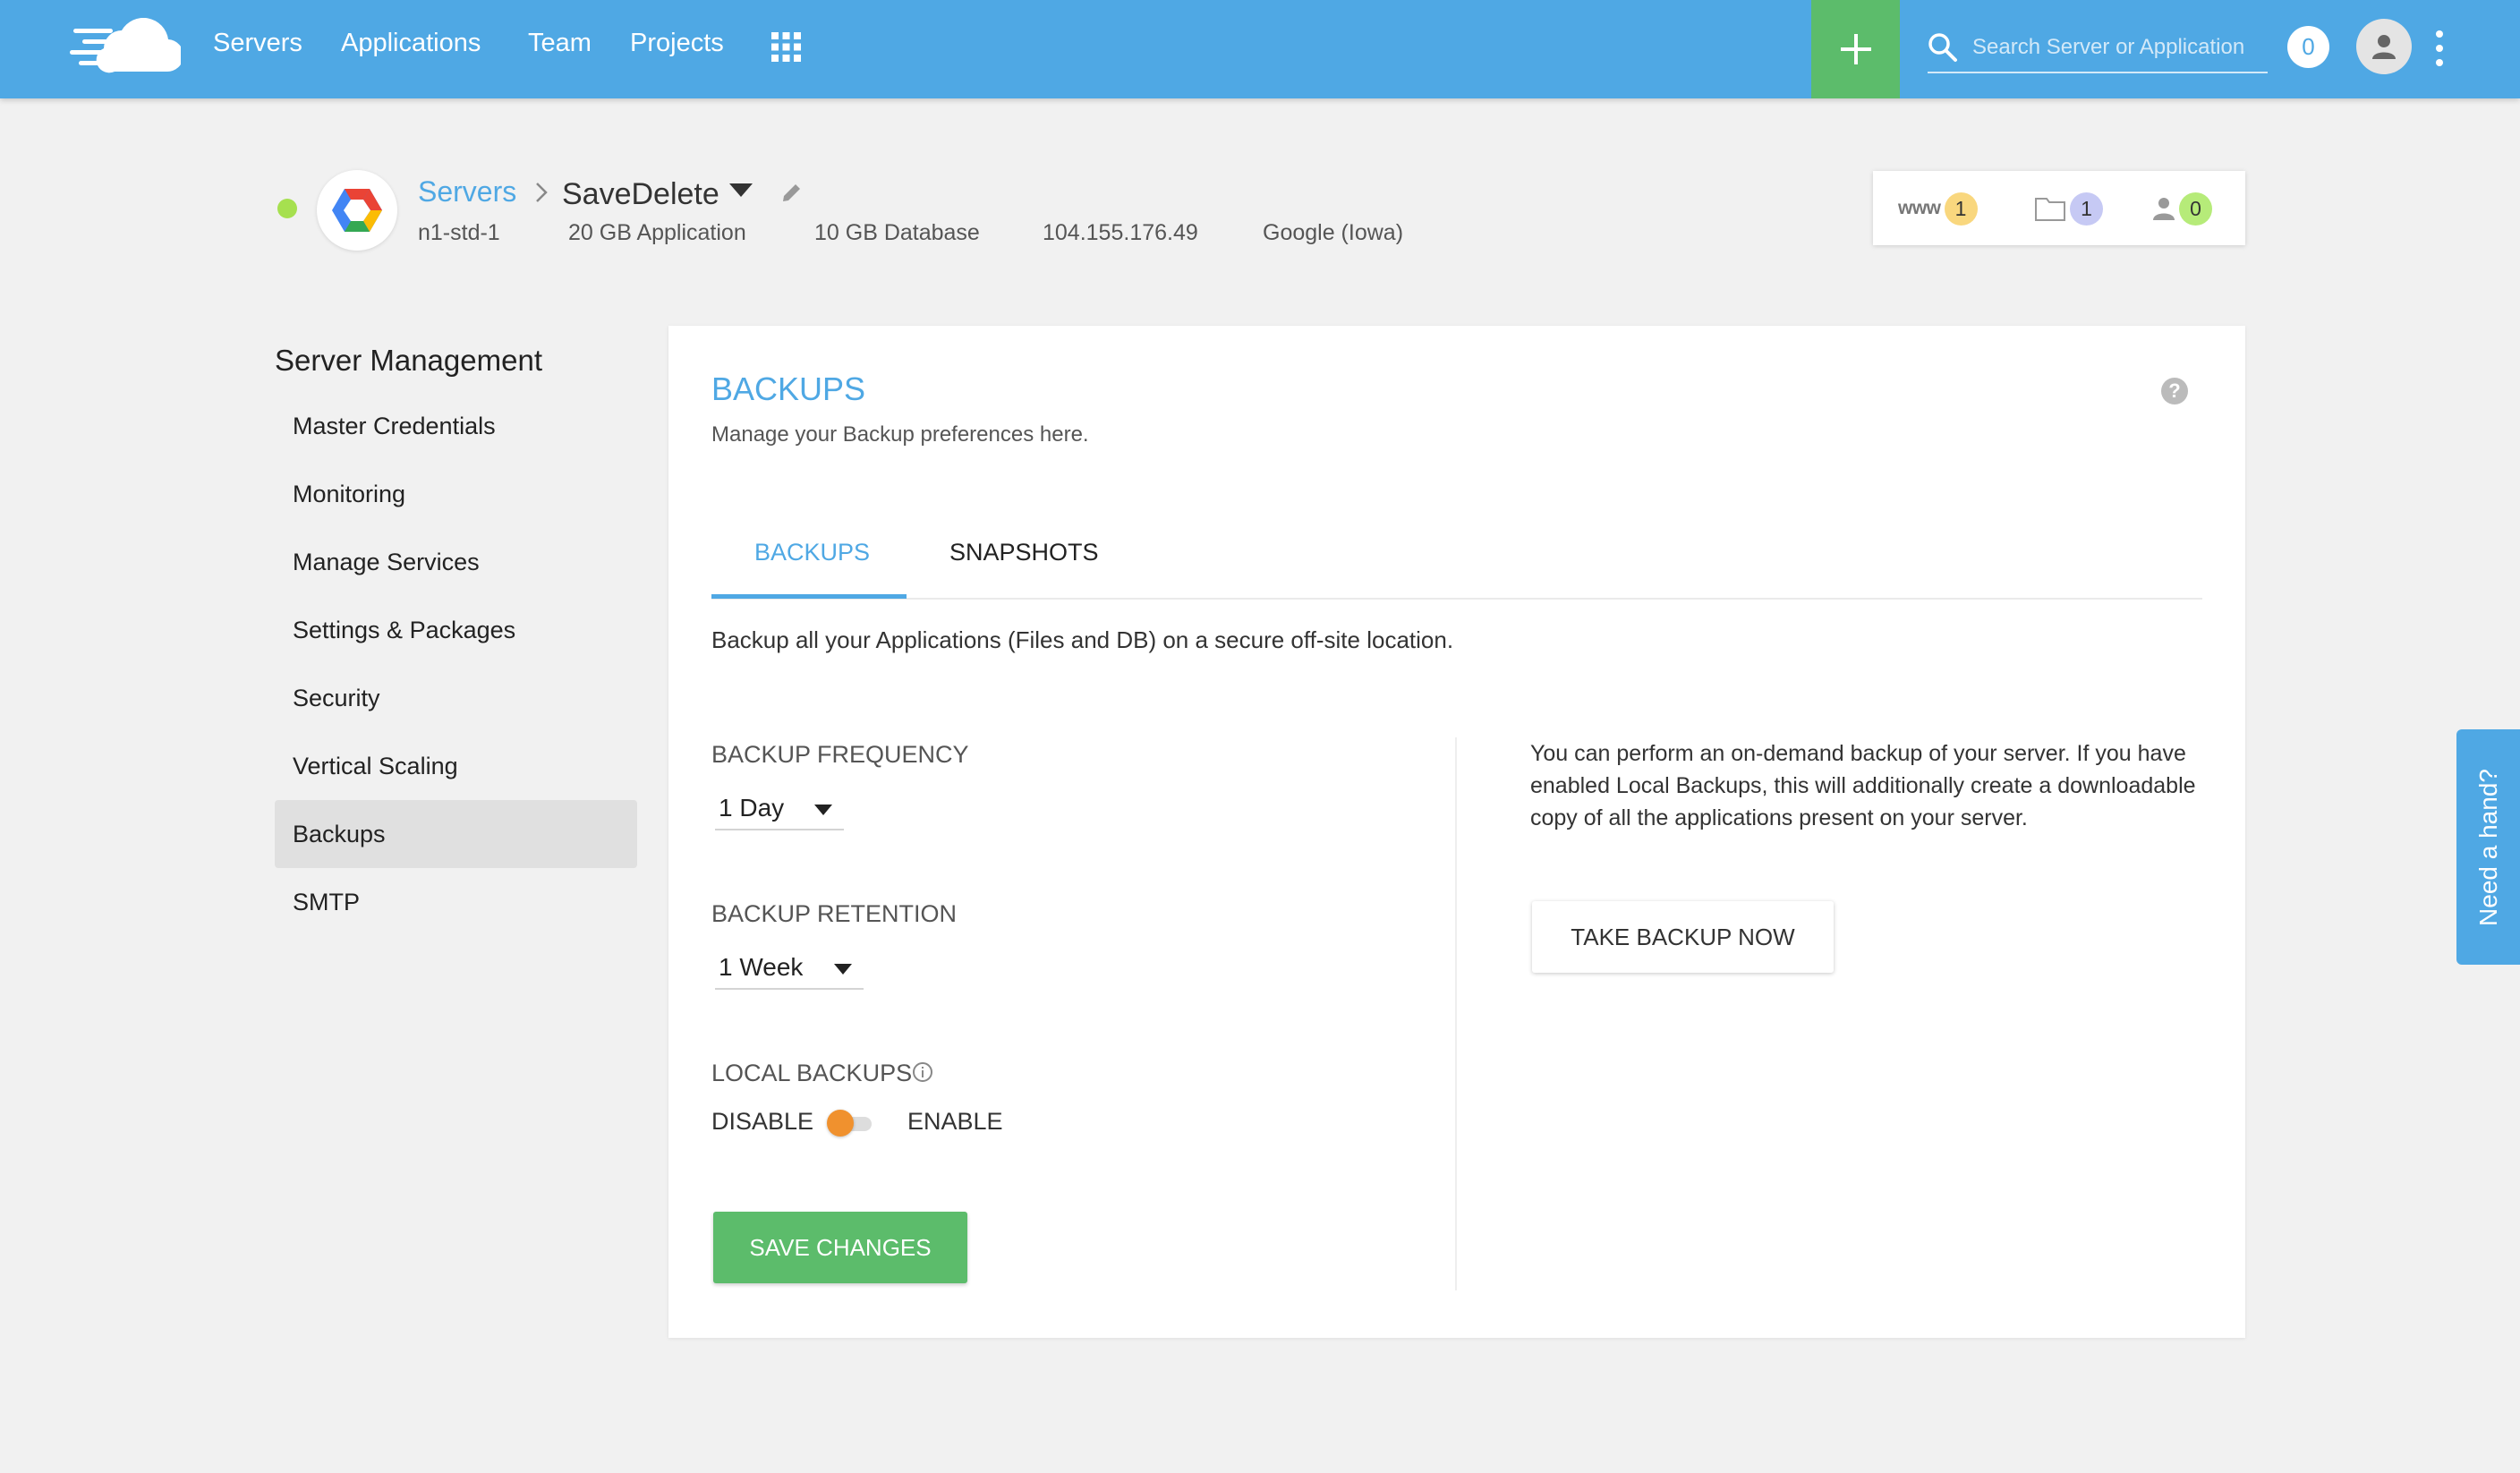 The width and height of the screenshot is (2520, 1473). Describe the element at coordinates (357, 210) in the screenshot. I see `google-cloud-icon` at that location.